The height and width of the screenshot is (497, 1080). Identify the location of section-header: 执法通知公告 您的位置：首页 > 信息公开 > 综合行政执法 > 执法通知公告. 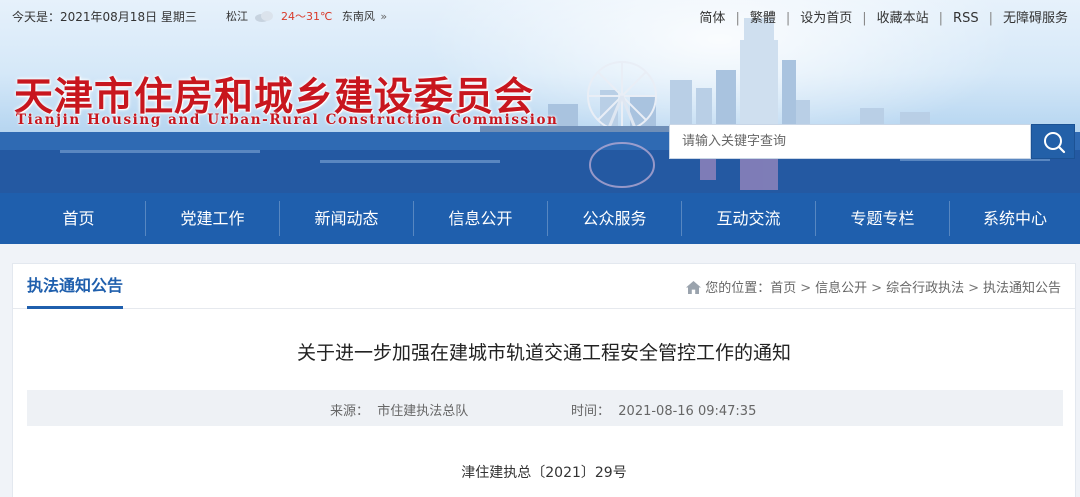
(544, 286).